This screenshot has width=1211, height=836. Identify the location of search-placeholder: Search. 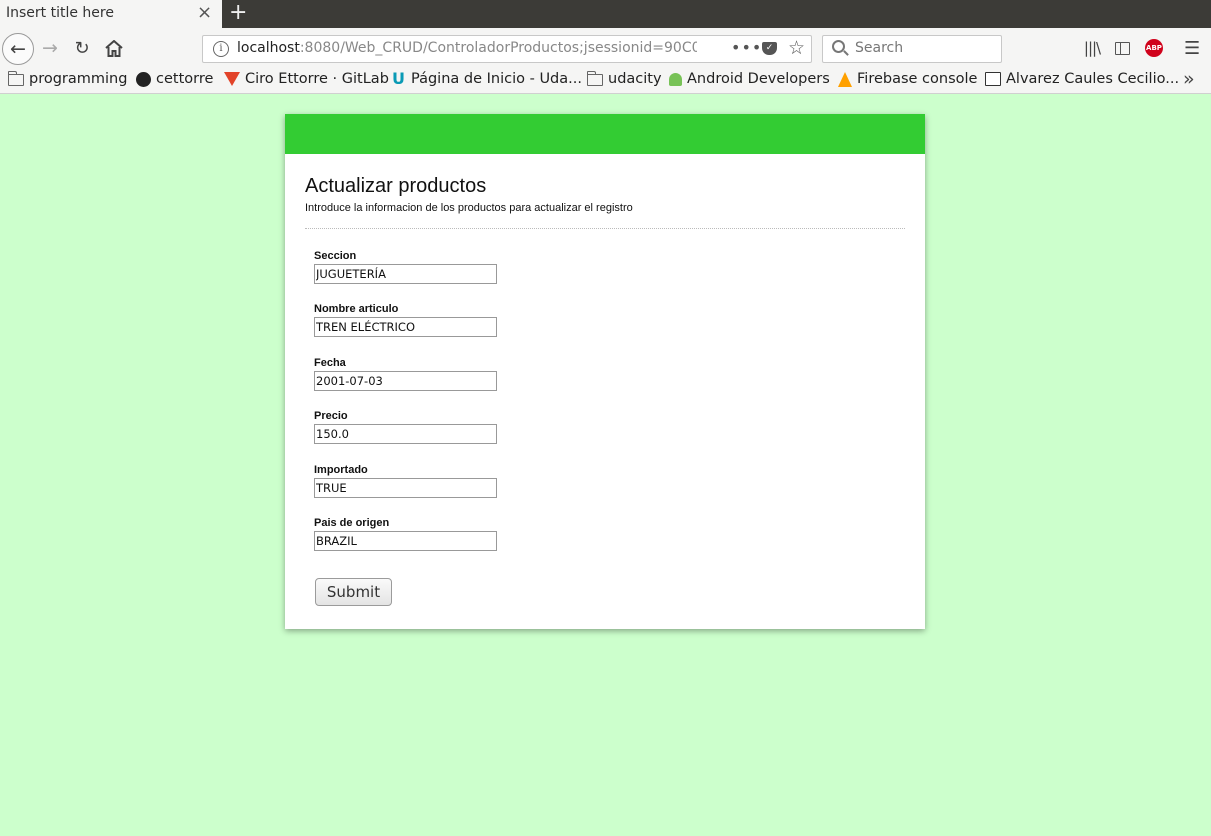
(879, 48).